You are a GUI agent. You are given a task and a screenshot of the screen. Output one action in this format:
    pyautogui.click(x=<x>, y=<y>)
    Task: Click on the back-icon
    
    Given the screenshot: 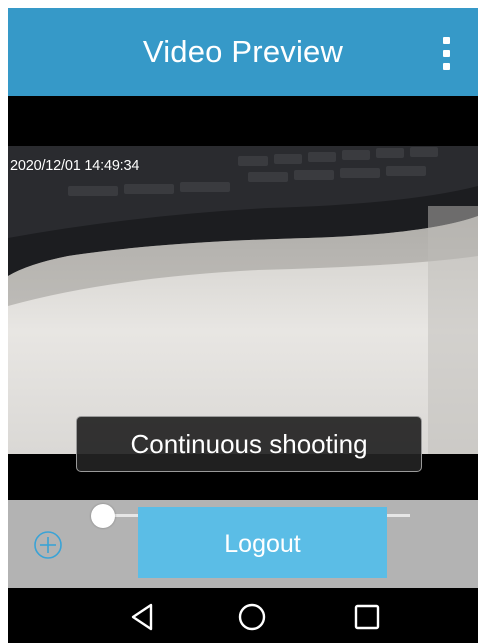 What is the action you would take?
    pyautogui.click(x=143, y=617)
    